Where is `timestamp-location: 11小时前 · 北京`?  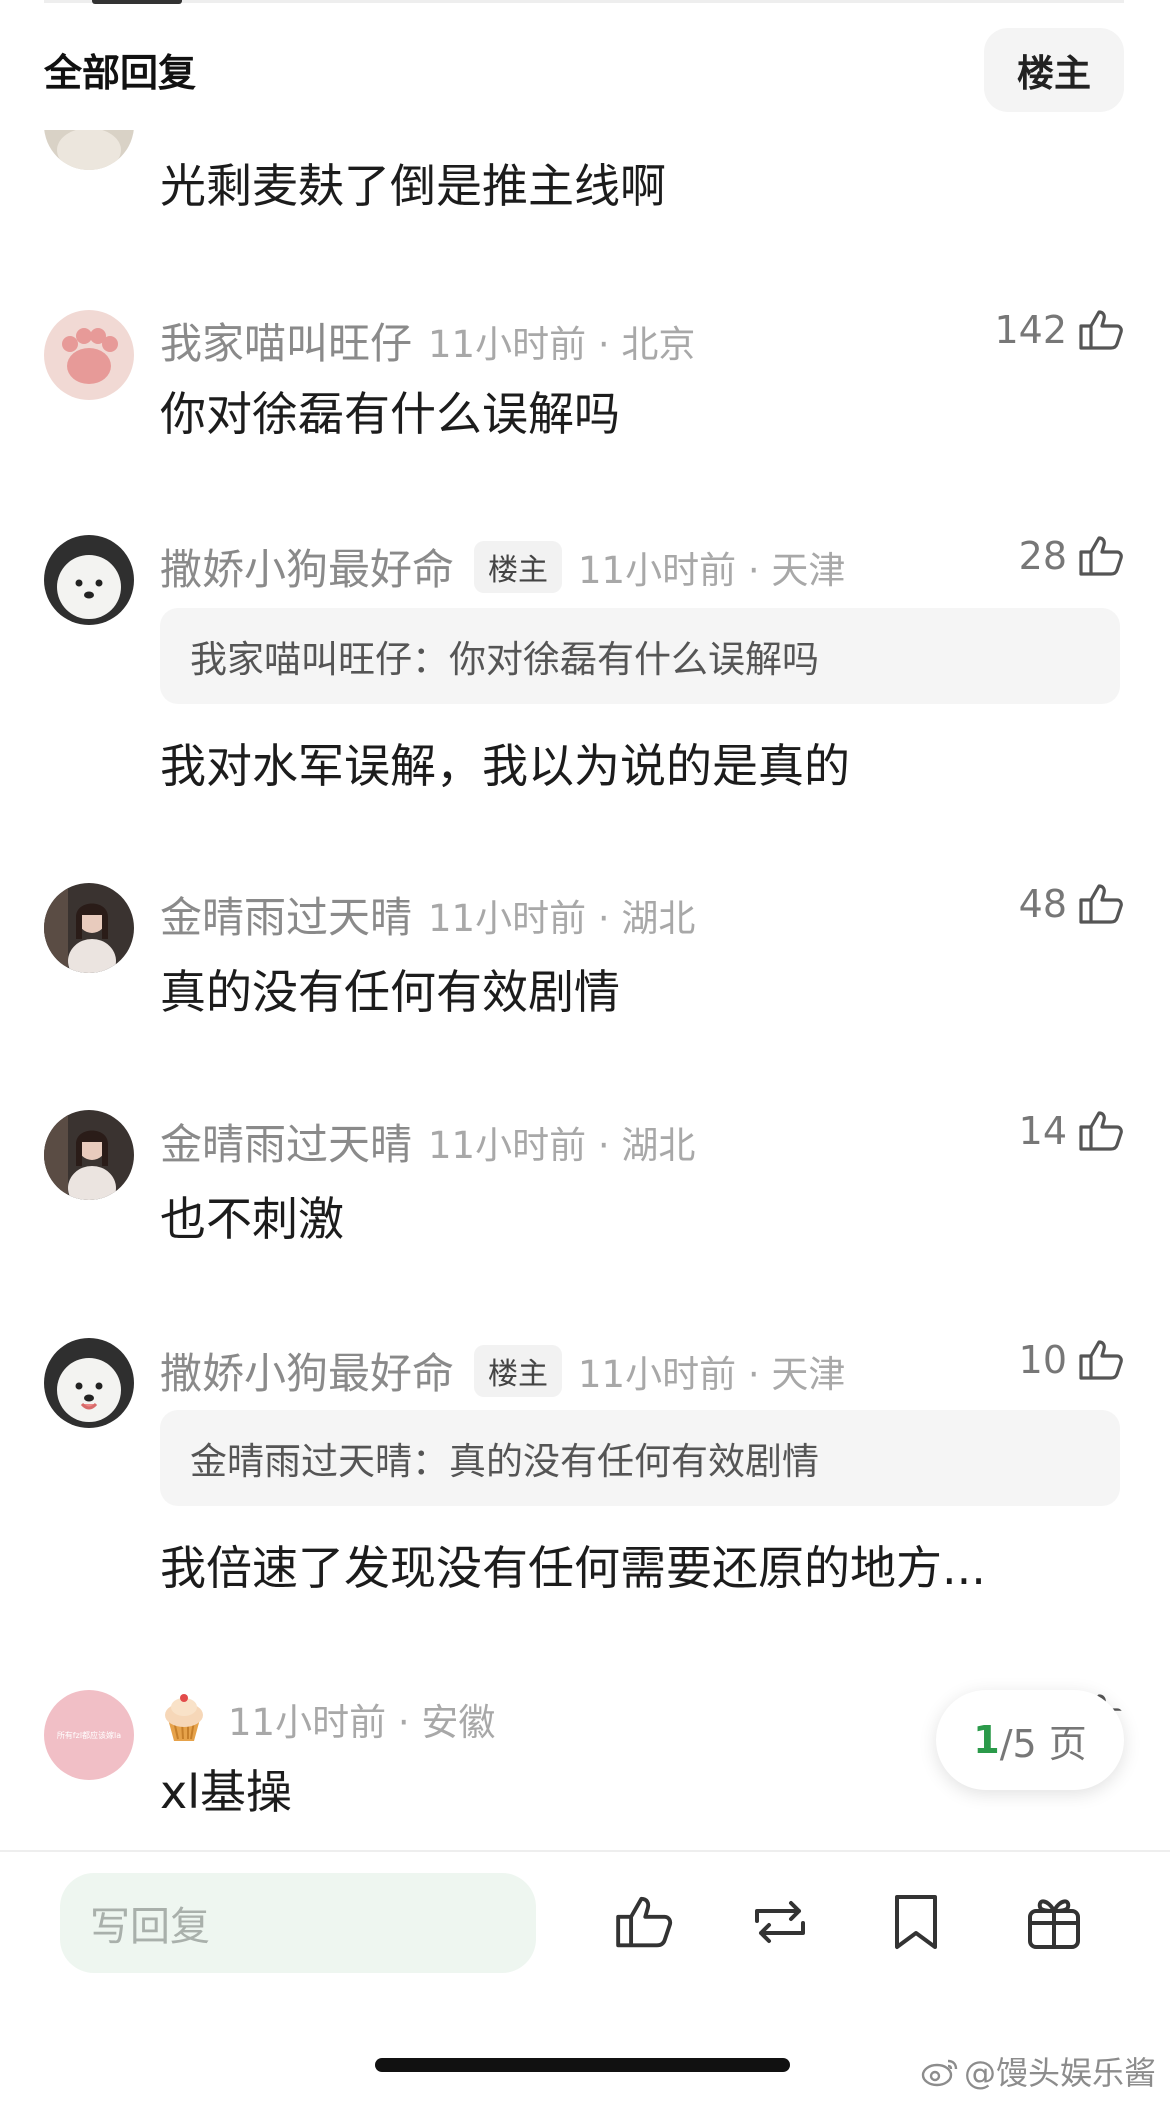
timestamp-location: 11小时前 · 北京 is located at coordinates (562, 344).